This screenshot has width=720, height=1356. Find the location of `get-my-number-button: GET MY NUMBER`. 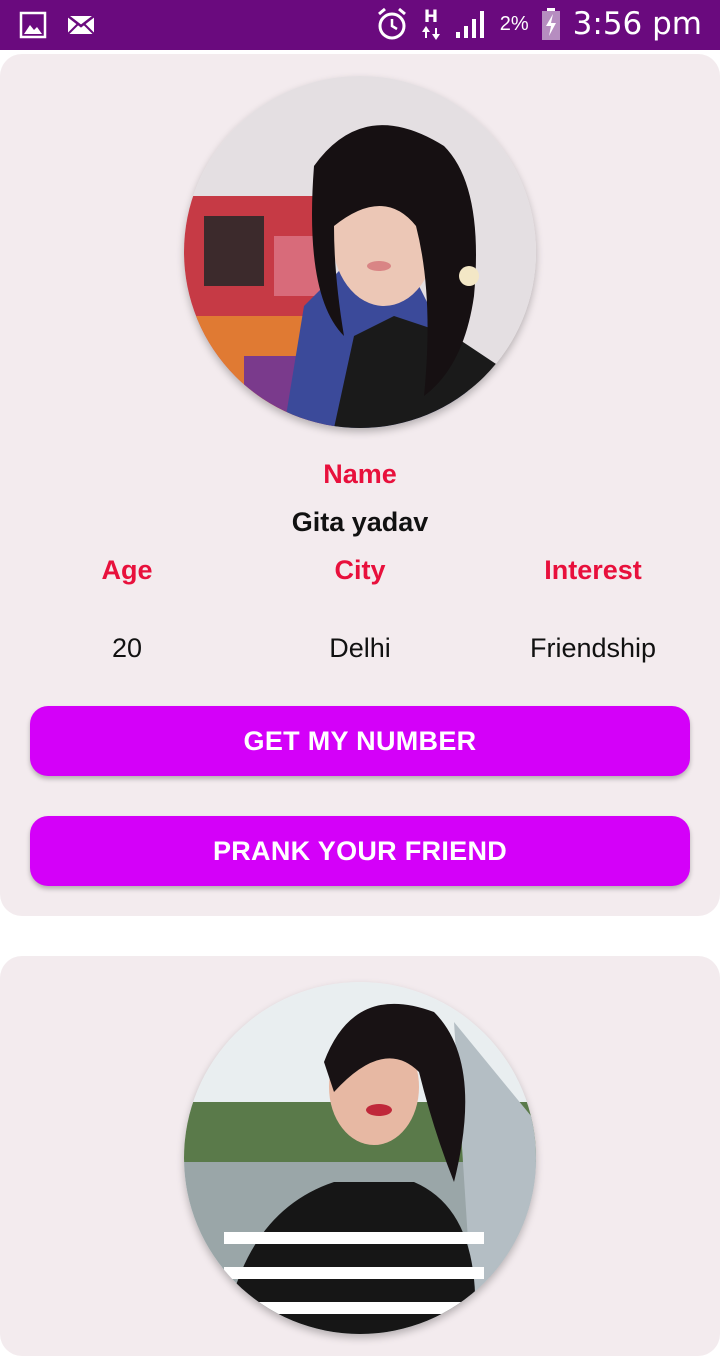

get-my-number-button: GET MY NUMBER is located at coordinates (360, 741).